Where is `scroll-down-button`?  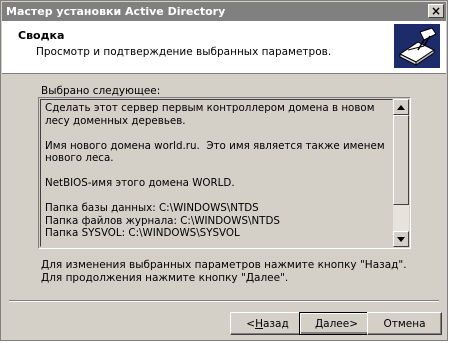 scroll-down-button is located at coordinates (401, 239).